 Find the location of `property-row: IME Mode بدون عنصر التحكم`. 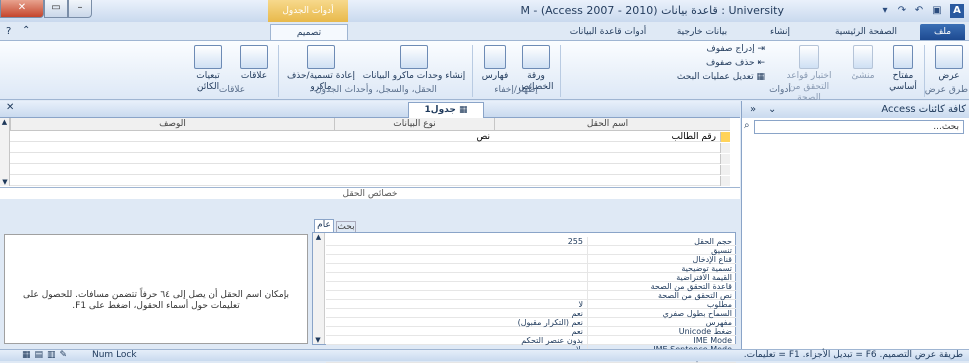

property-row: IME Mode بدون عنصر التحكم is located at coordinates (531, 340).